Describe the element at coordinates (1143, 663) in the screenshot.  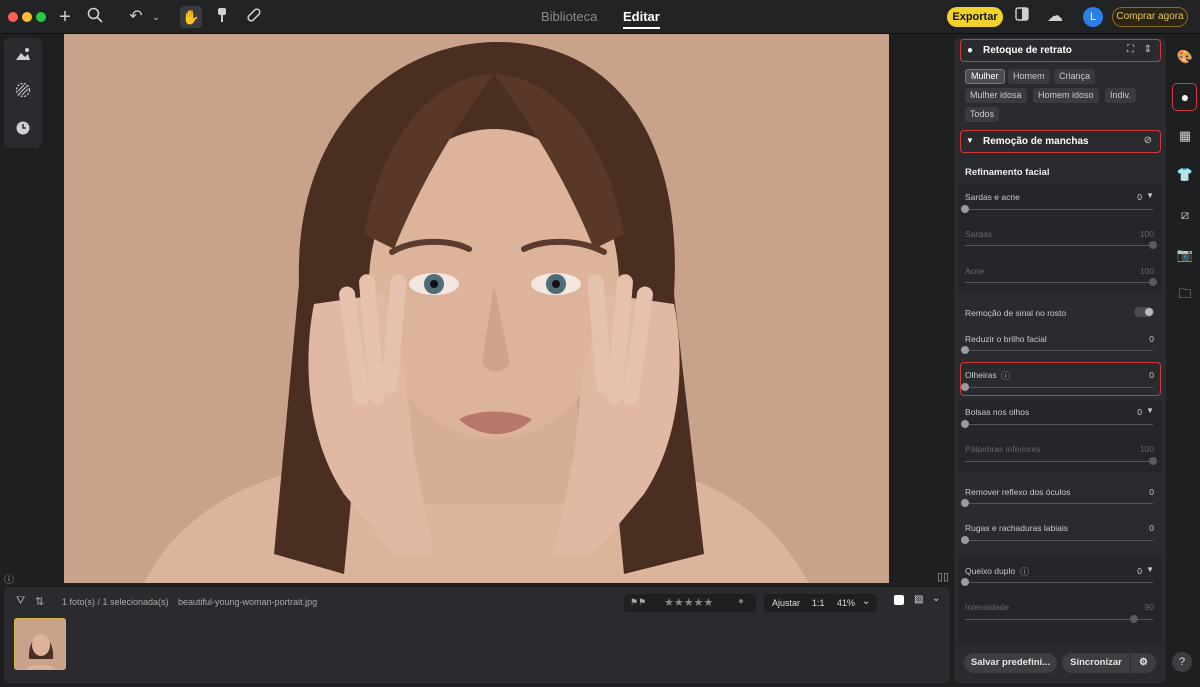
I see `sync-settings-icon: ⚙` at that location.